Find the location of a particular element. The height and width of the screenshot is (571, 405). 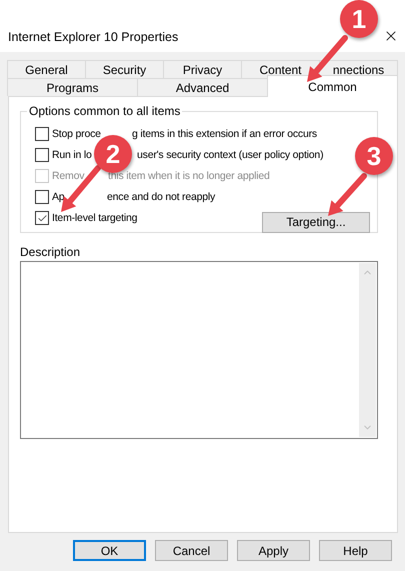

option-label: Remov is located at coordinates (68, 176).